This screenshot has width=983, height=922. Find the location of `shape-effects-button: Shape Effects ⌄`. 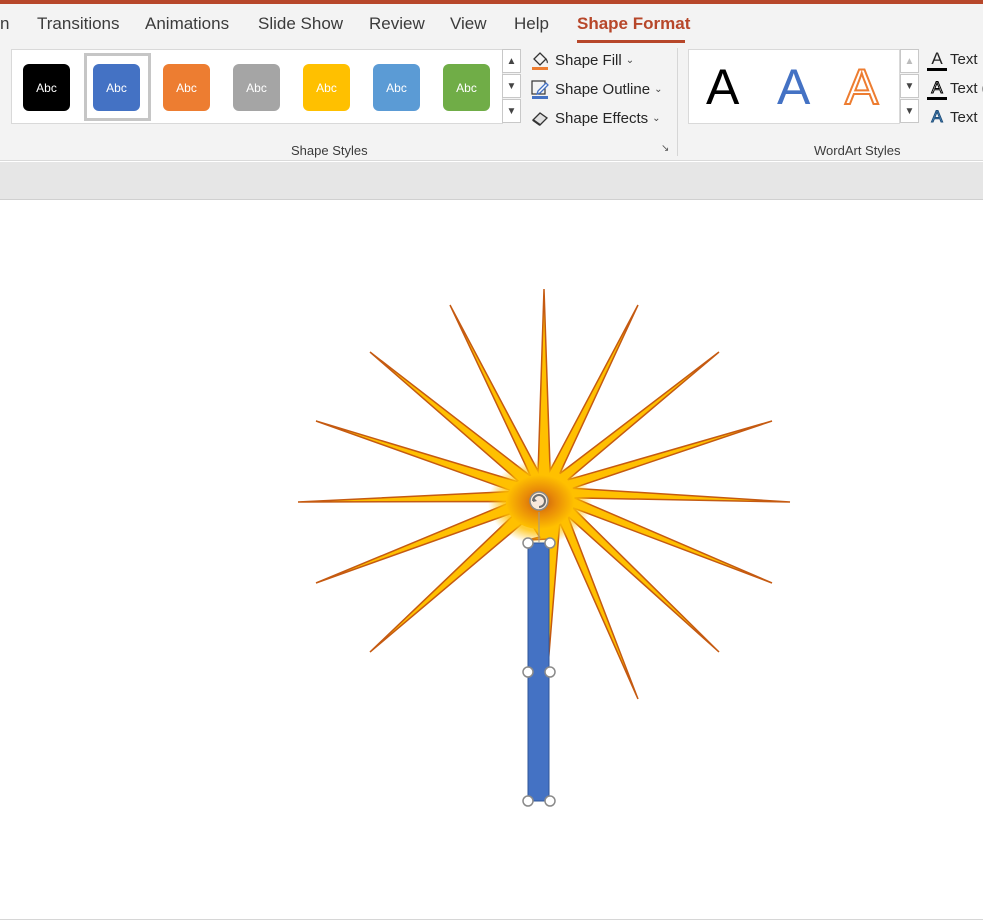

shape-effects-button: Shape Effects ⌄ is located at coordinates (595, 118).